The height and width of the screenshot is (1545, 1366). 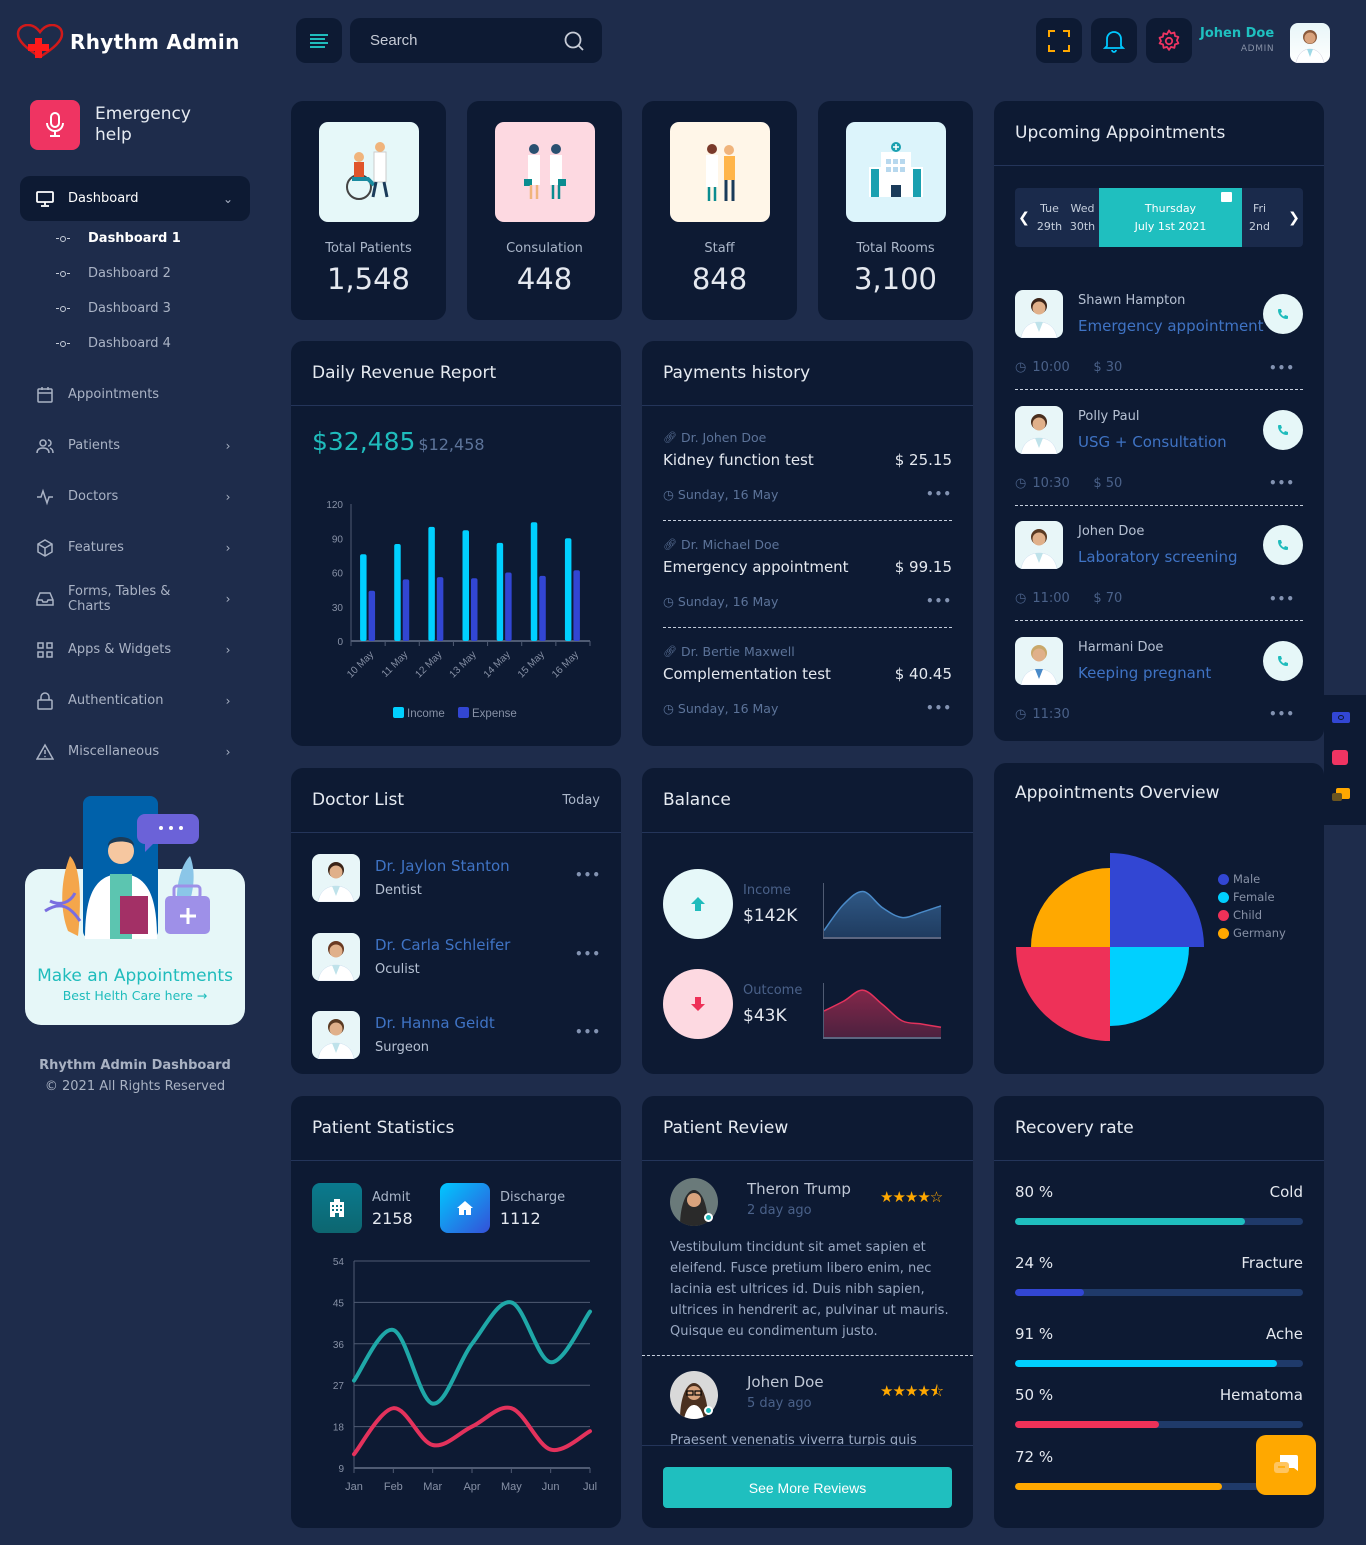 What do you see at coordinates (135, 496) in the screenshot?
I see `sidebar-item-doctors: Doctors ›` at bounding box center [135, 496].